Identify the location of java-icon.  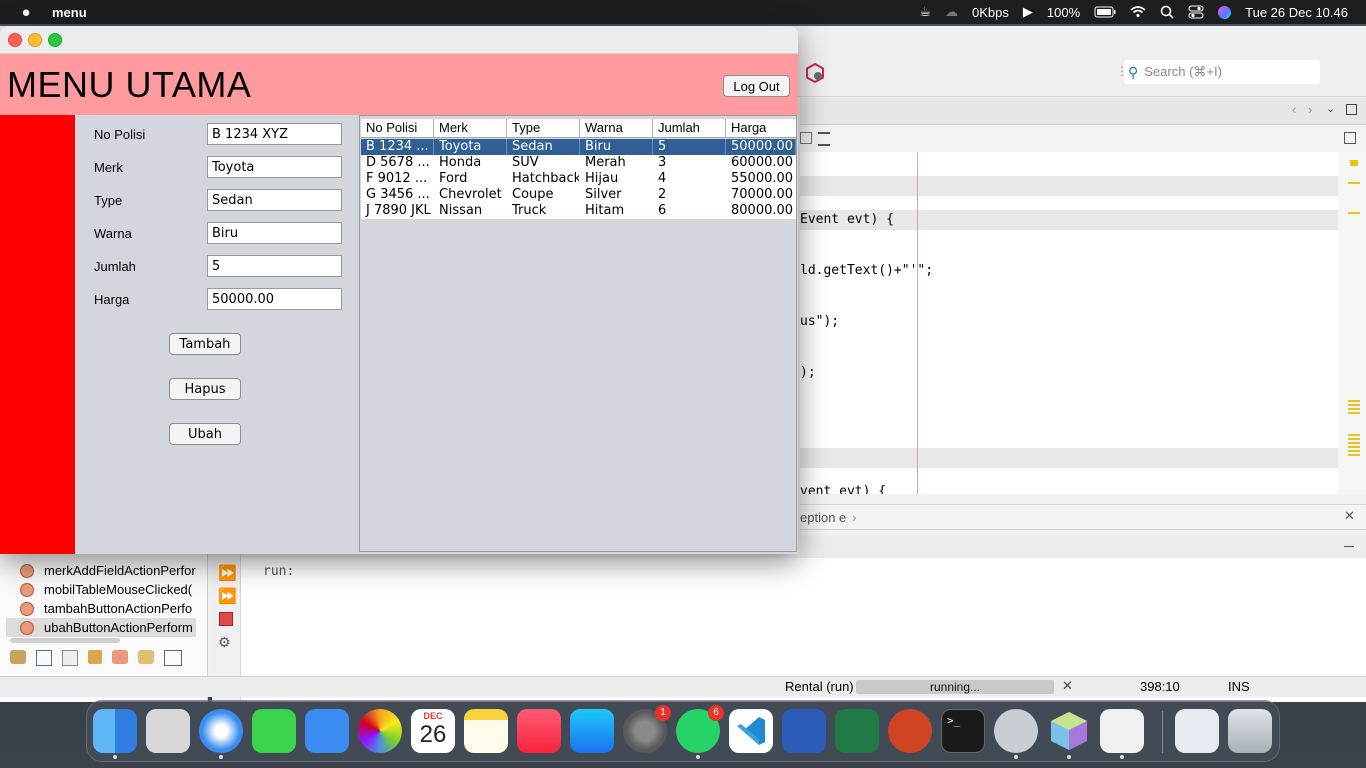
(1122, 734).